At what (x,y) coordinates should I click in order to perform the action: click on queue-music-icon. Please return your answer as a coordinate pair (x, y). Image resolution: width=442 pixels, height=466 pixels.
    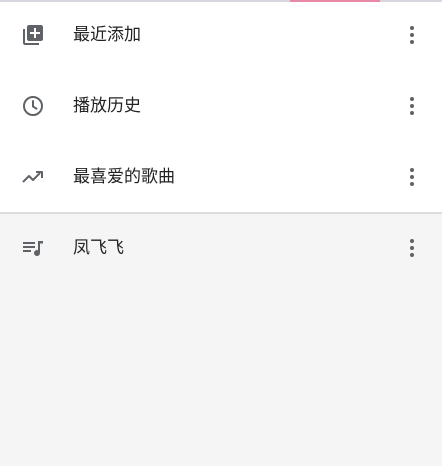
    Looking at the image, I should click on (33, 249).